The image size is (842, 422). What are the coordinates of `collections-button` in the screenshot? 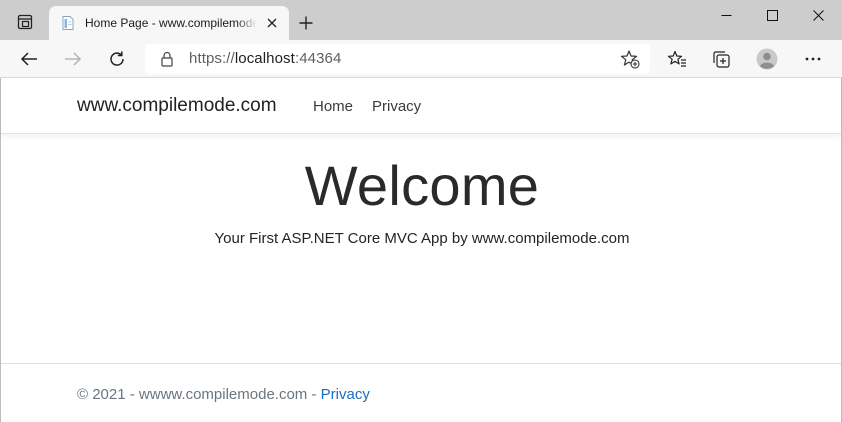 It's located at (721, 59).